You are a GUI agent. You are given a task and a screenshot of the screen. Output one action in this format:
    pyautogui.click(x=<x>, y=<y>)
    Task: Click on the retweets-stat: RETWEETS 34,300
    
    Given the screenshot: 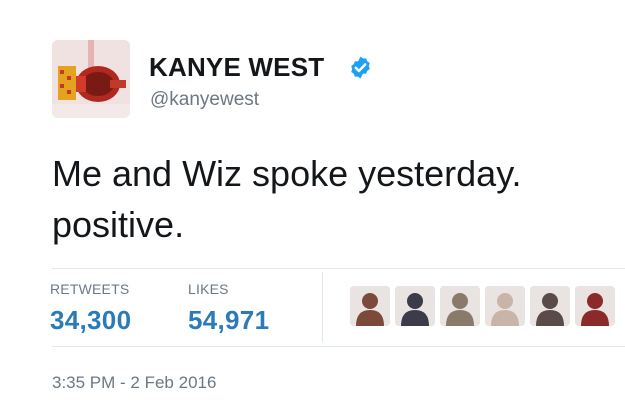 What is the action you would take?
    pyautogui.click(x=90, y=308)
    